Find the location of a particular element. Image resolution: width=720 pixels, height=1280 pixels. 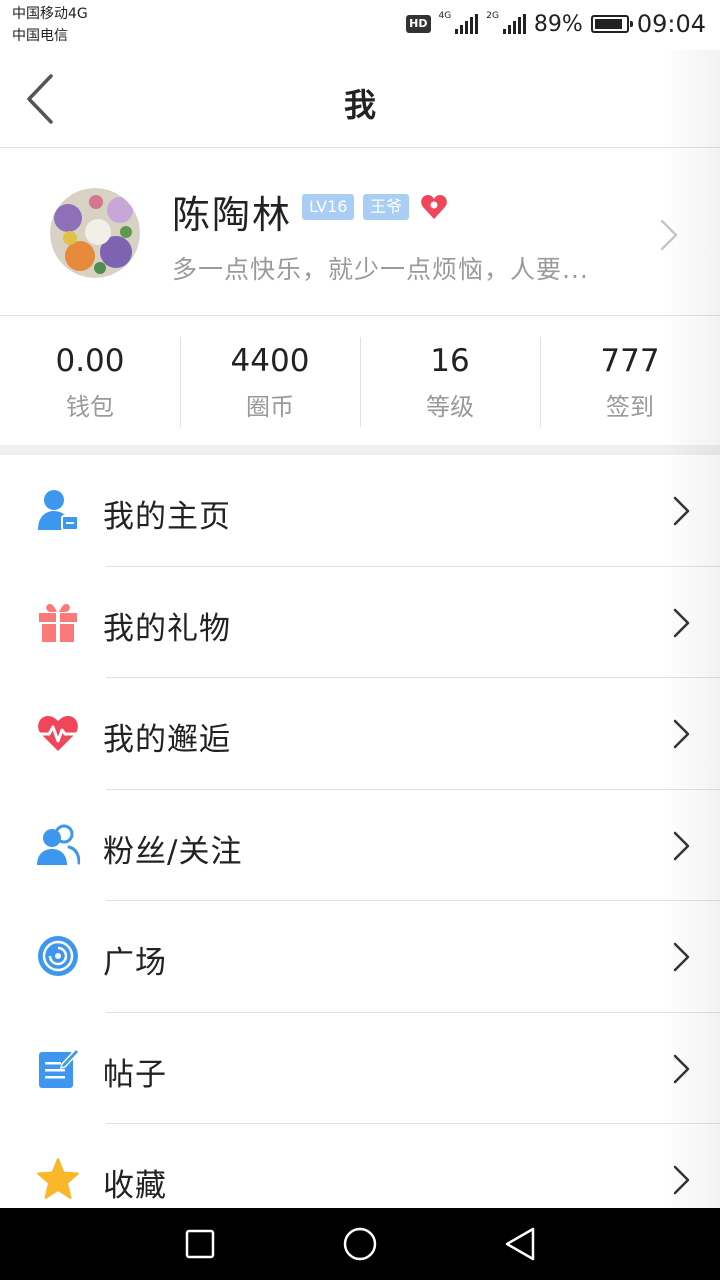

battery-icon is located at coordinates (611, 24).